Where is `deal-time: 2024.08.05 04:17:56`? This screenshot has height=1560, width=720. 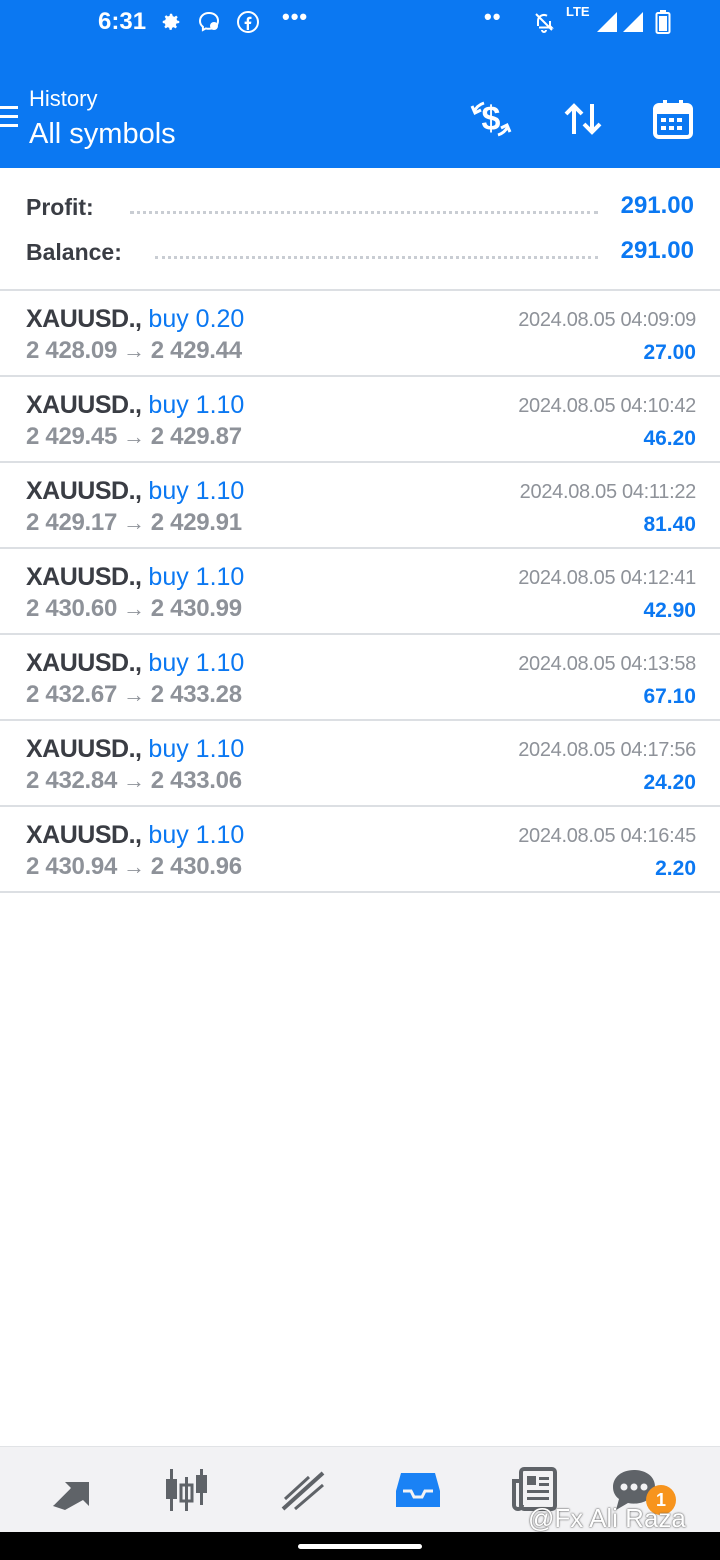
deal-time: 2024.08.05 04:17:56 is located at coordinates (607, 750).